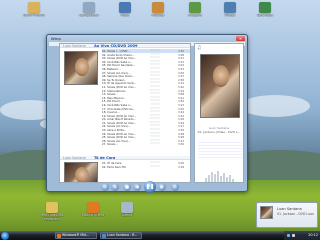 This screenshot has height=240, width=320. What do you see at coordinates (160, 235) in the screenshot?
I see `taskbar: Windows® Mid... Luan Santana - R... 20:12` at bounding box center [160, 235].